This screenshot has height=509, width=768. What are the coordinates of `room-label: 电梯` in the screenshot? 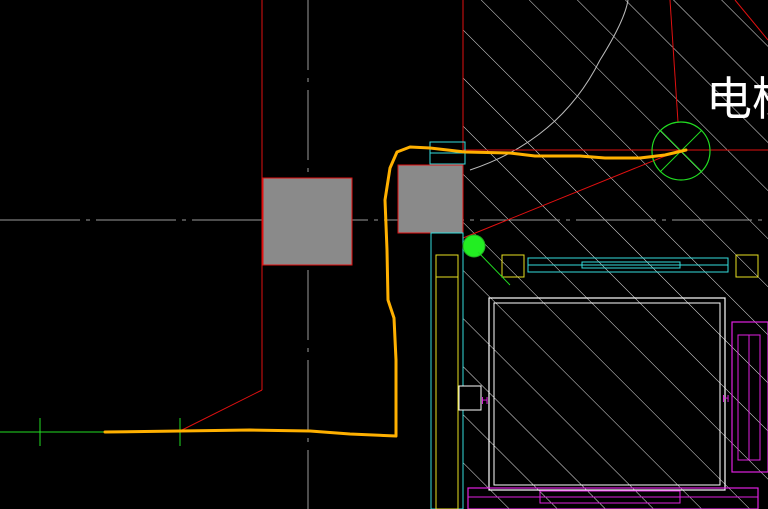 It's located at (737, 99).